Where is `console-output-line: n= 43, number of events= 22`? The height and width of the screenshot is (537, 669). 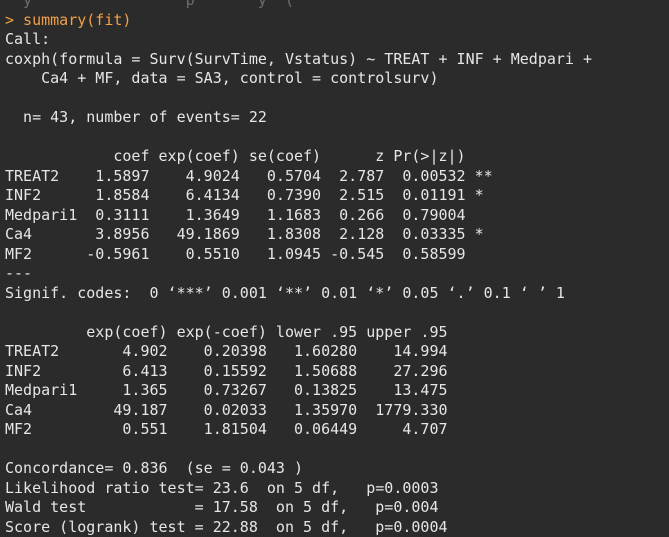
console-output-line: n= 43, number of events= 22 is located at coordinates (337, 118).